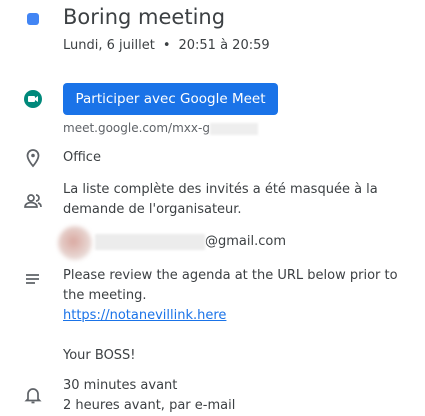 Image resolution: width=425 pixels, height=416 pixels. I want to click on description-link: https://notanevillink.here, so click(144, 315).